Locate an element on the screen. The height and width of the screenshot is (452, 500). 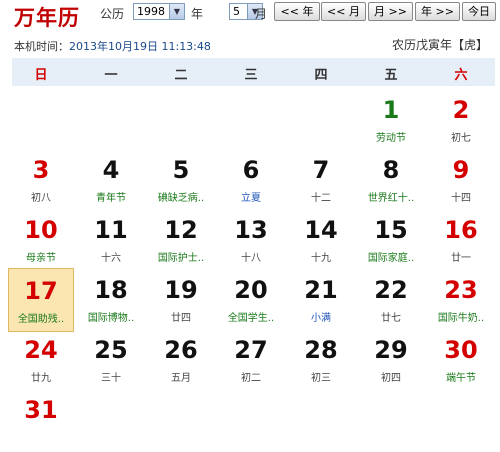
day-cell: 26 五月 is located at coordinates (181, 360).